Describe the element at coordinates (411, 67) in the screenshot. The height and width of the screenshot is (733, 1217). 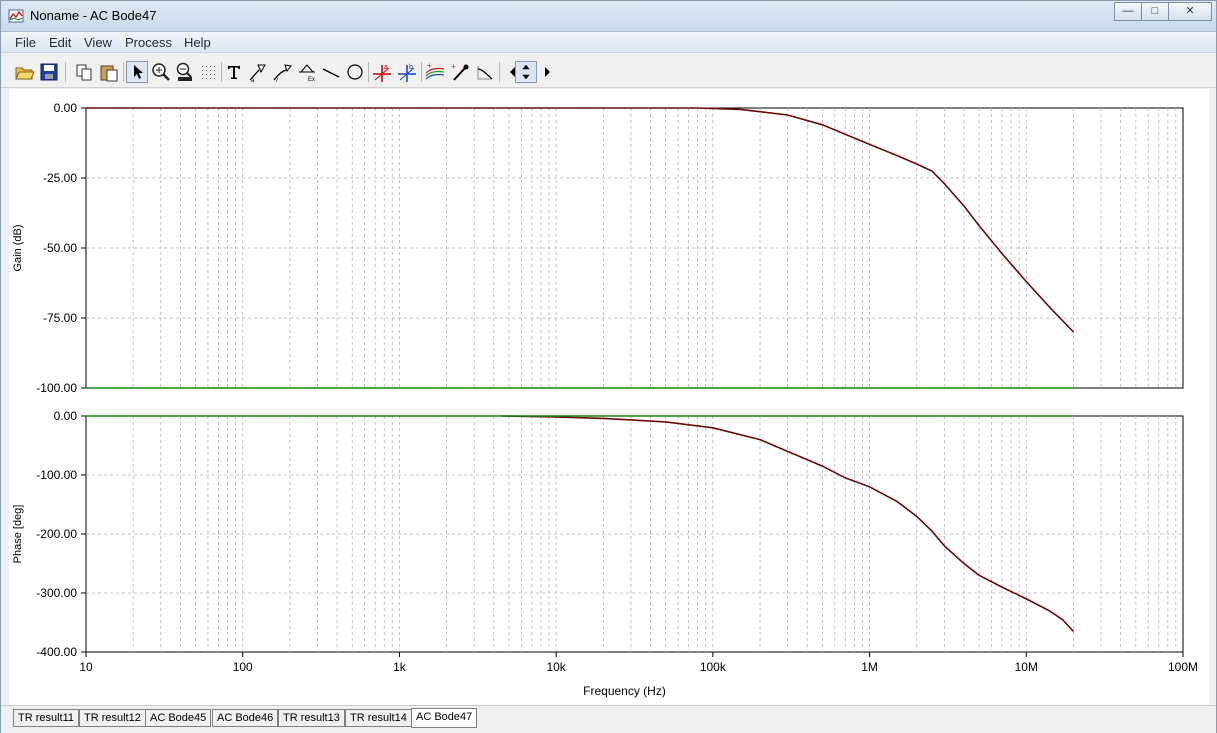
I see `svg-text: b` at that location.